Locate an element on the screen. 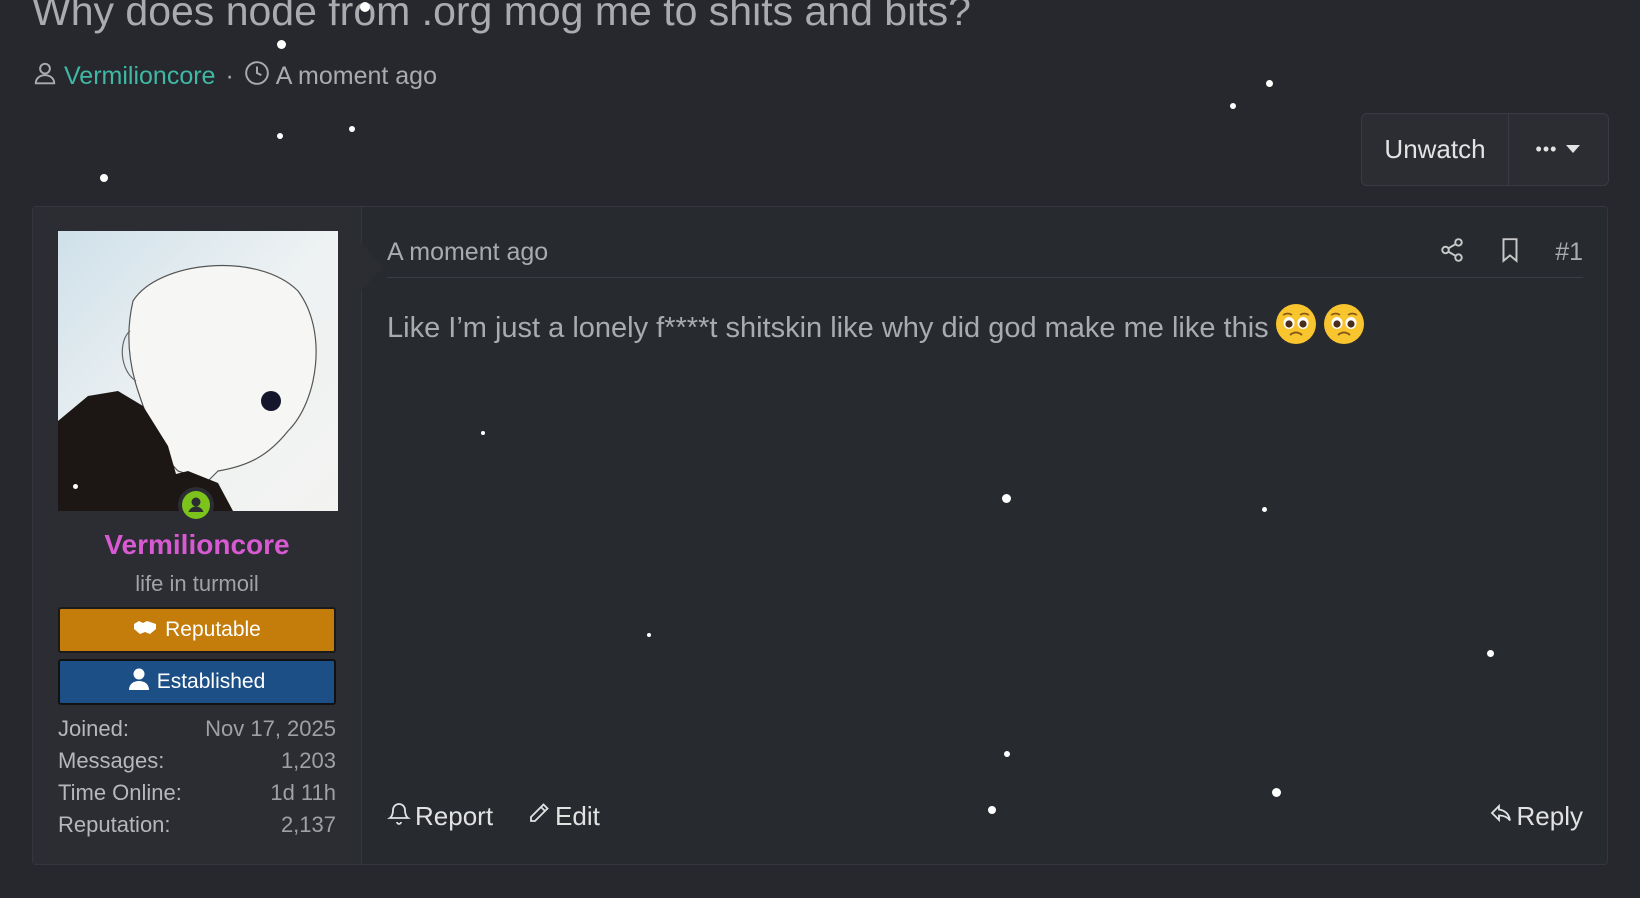  banner-label: Established is located at coordinates (211, 681).